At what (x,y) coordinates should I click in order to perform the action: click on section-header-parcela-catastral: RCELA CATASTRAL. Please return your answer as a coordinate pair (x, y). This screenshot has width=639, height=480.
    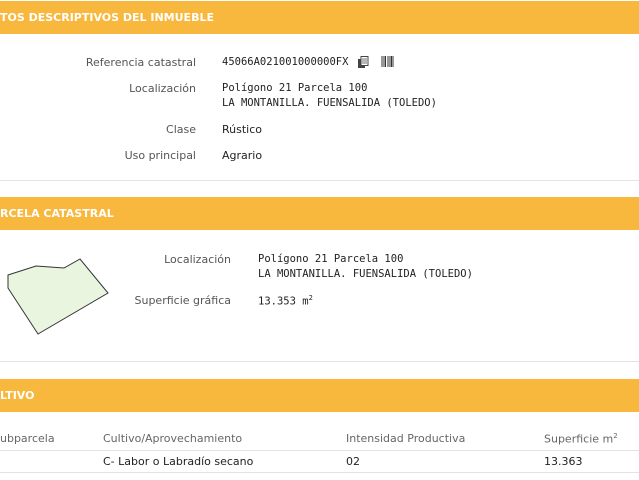
    Looking at the image, I should click on (319, 213).